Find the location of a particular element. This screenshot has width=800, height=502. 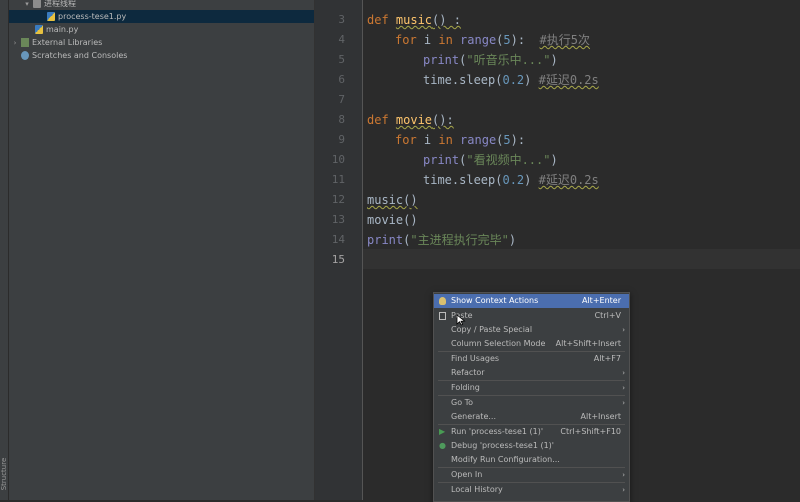

menu-item-label: Column Selection Mode is located at coordinates (498, 343).